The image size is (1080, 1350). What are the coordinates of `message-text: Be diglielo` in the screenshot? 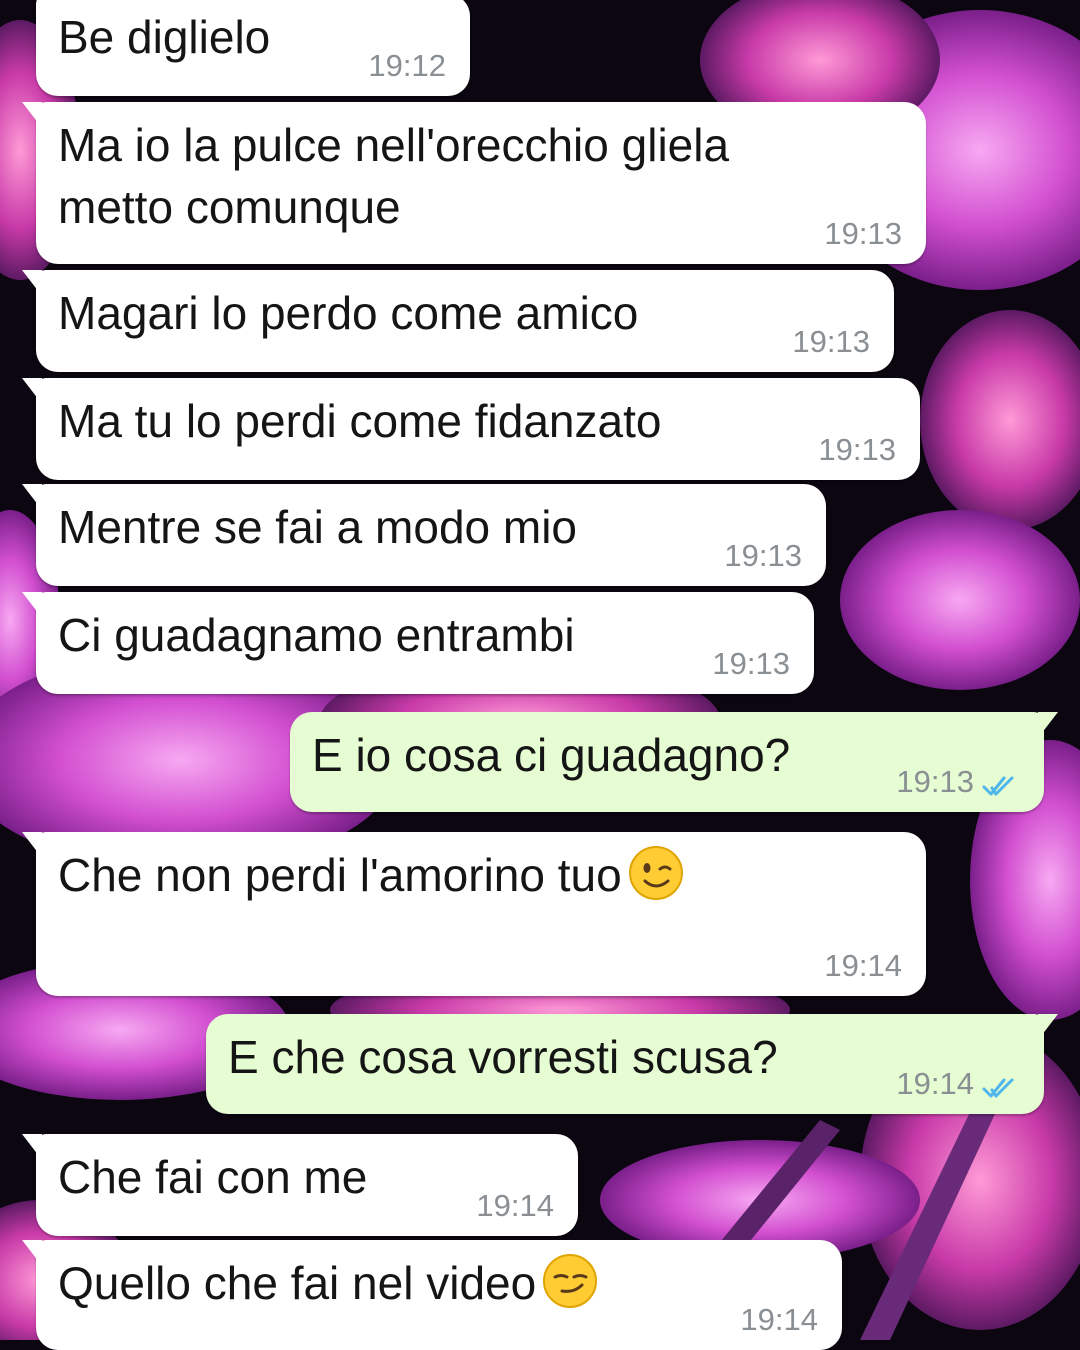 It's located at (164, 37).